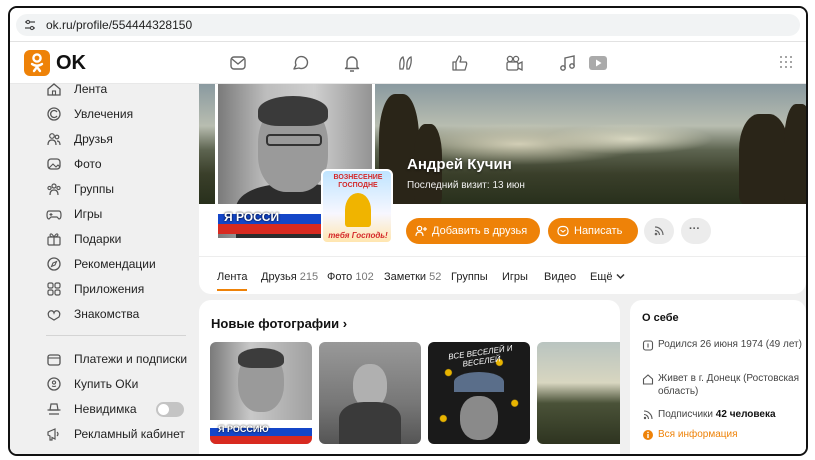 Image resolution: width=815 pixels, height=460 pixels. What do you see at coordinates (54, 114) in the screenshot?
I see `hobby-icon` at bounding box center [54, 114].